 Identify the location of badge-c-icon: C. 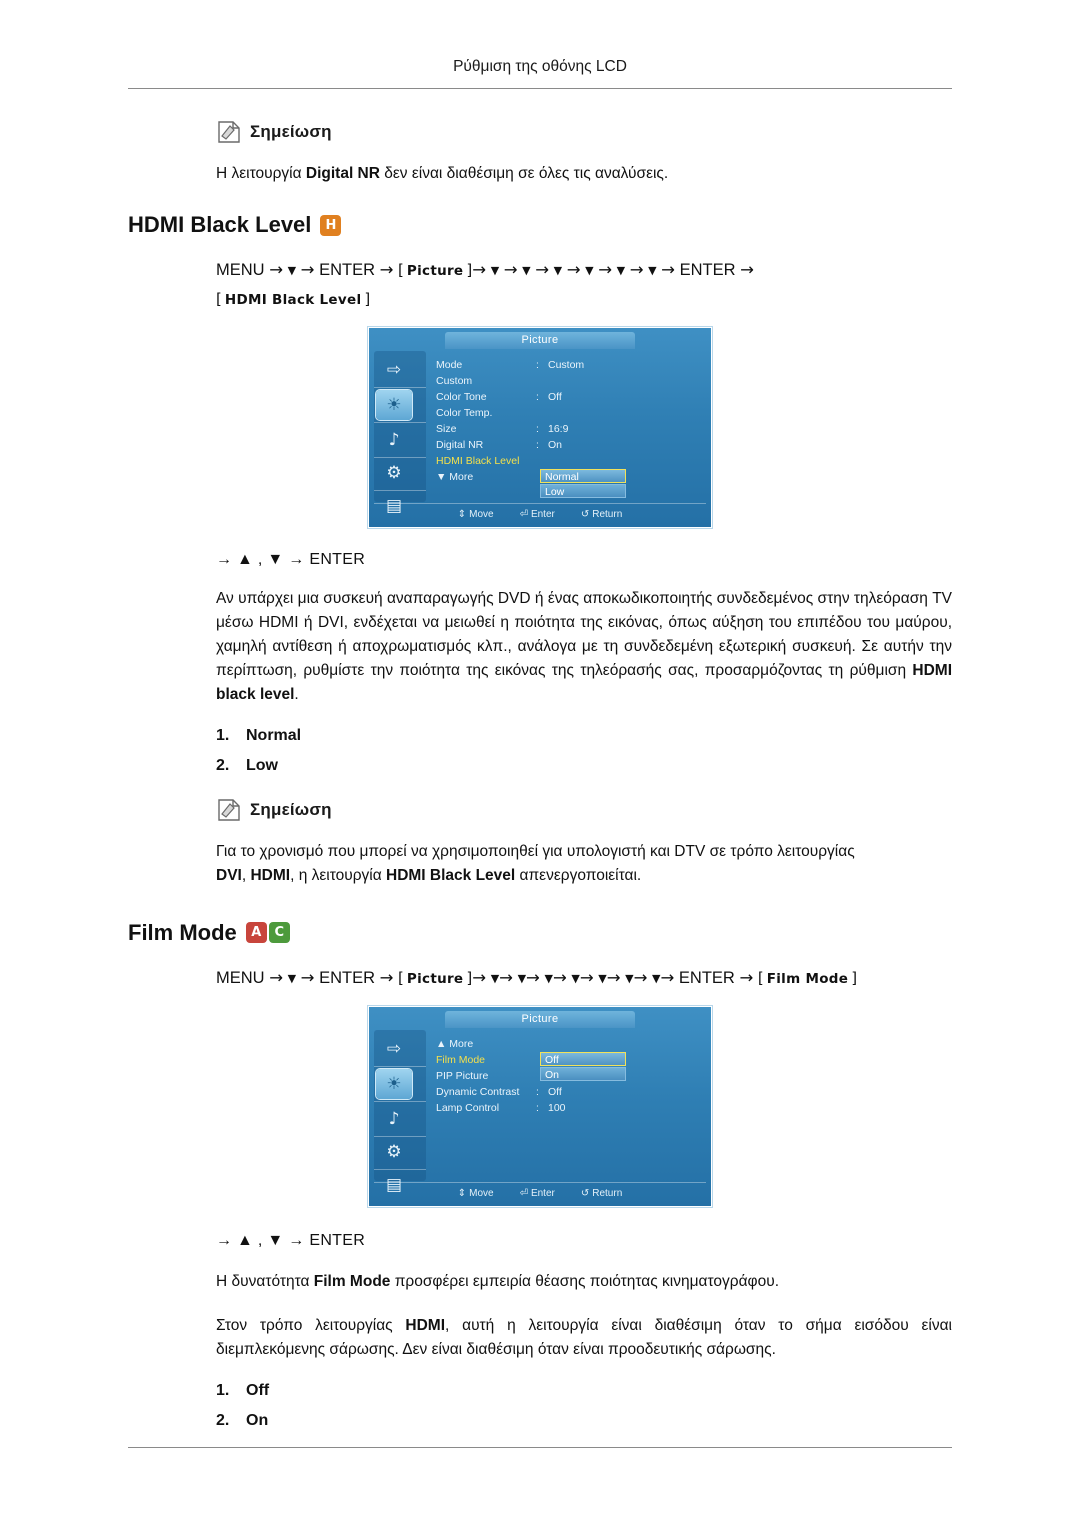
(279, 933).